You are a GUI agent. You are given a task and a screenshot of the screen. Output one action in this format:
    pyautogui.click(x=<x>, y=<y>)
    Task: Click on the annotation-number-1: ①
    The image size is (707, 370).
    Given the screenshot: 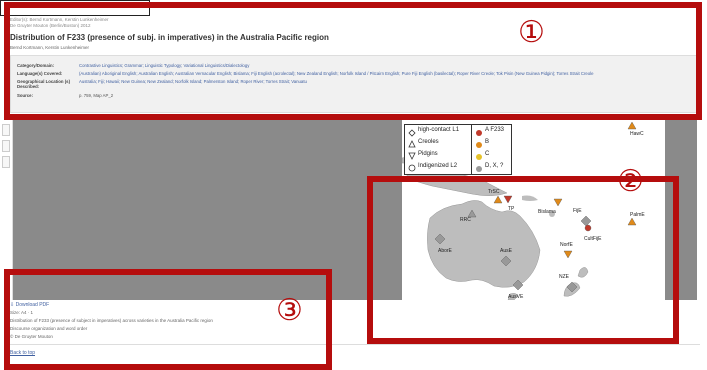 What is the action you would take?
    pyautogui.click(x=531, y=32)
    